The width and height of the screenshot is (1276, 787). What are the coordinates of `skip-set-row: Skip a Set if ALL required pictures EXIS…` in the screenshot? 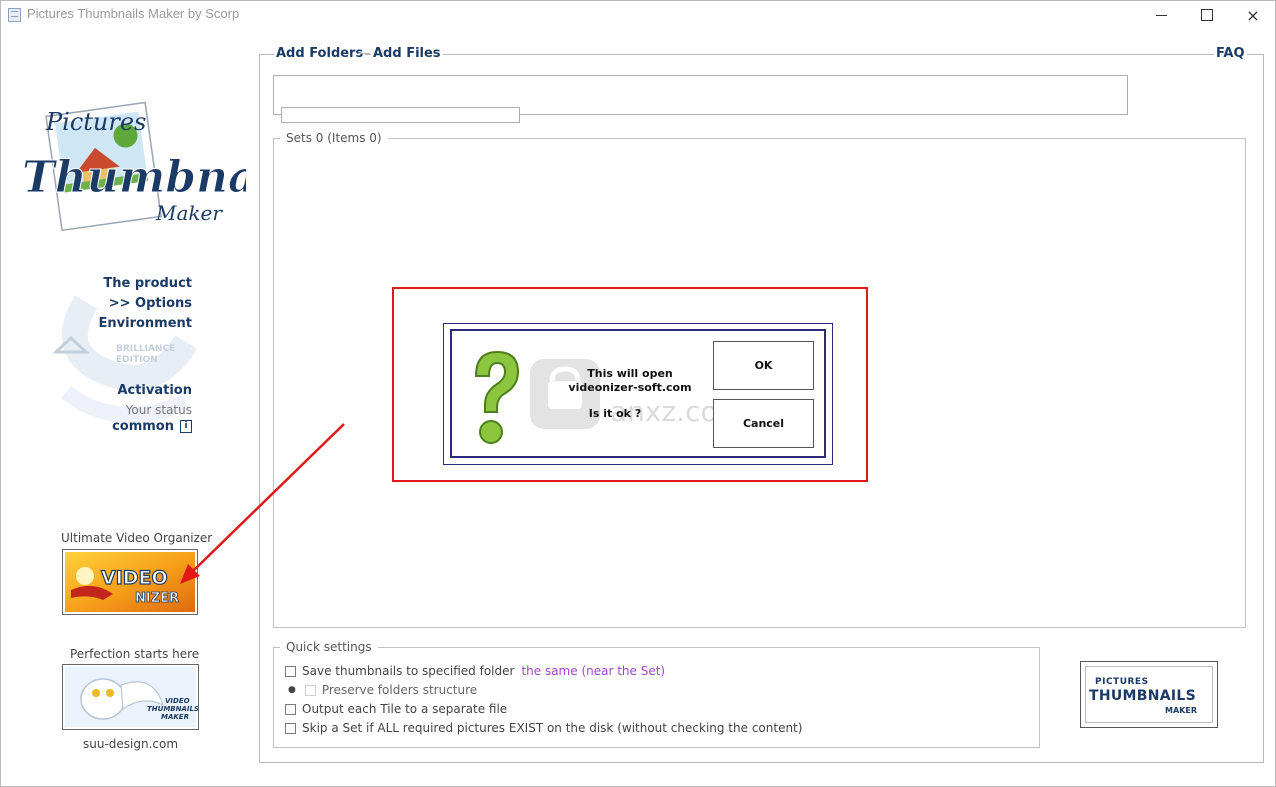 It's located at (543, 728).